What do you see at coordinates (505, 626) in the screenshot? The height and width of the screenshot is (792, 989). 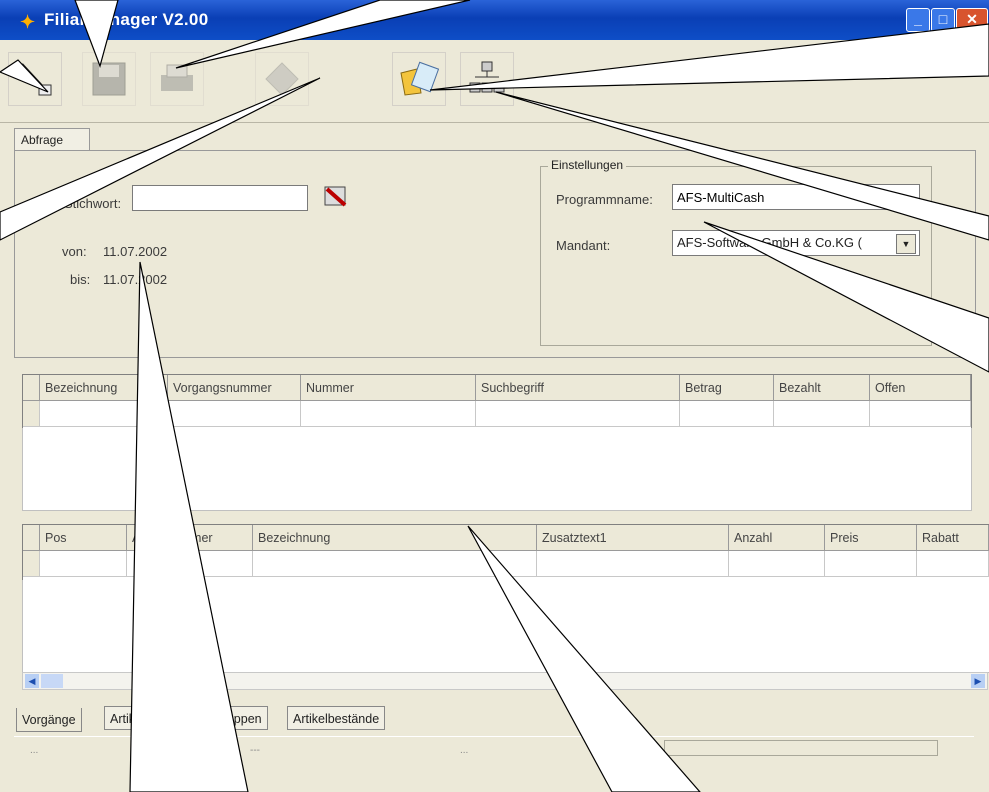 I see `positions-grid-empty-area` at bounding box center [505, 626].